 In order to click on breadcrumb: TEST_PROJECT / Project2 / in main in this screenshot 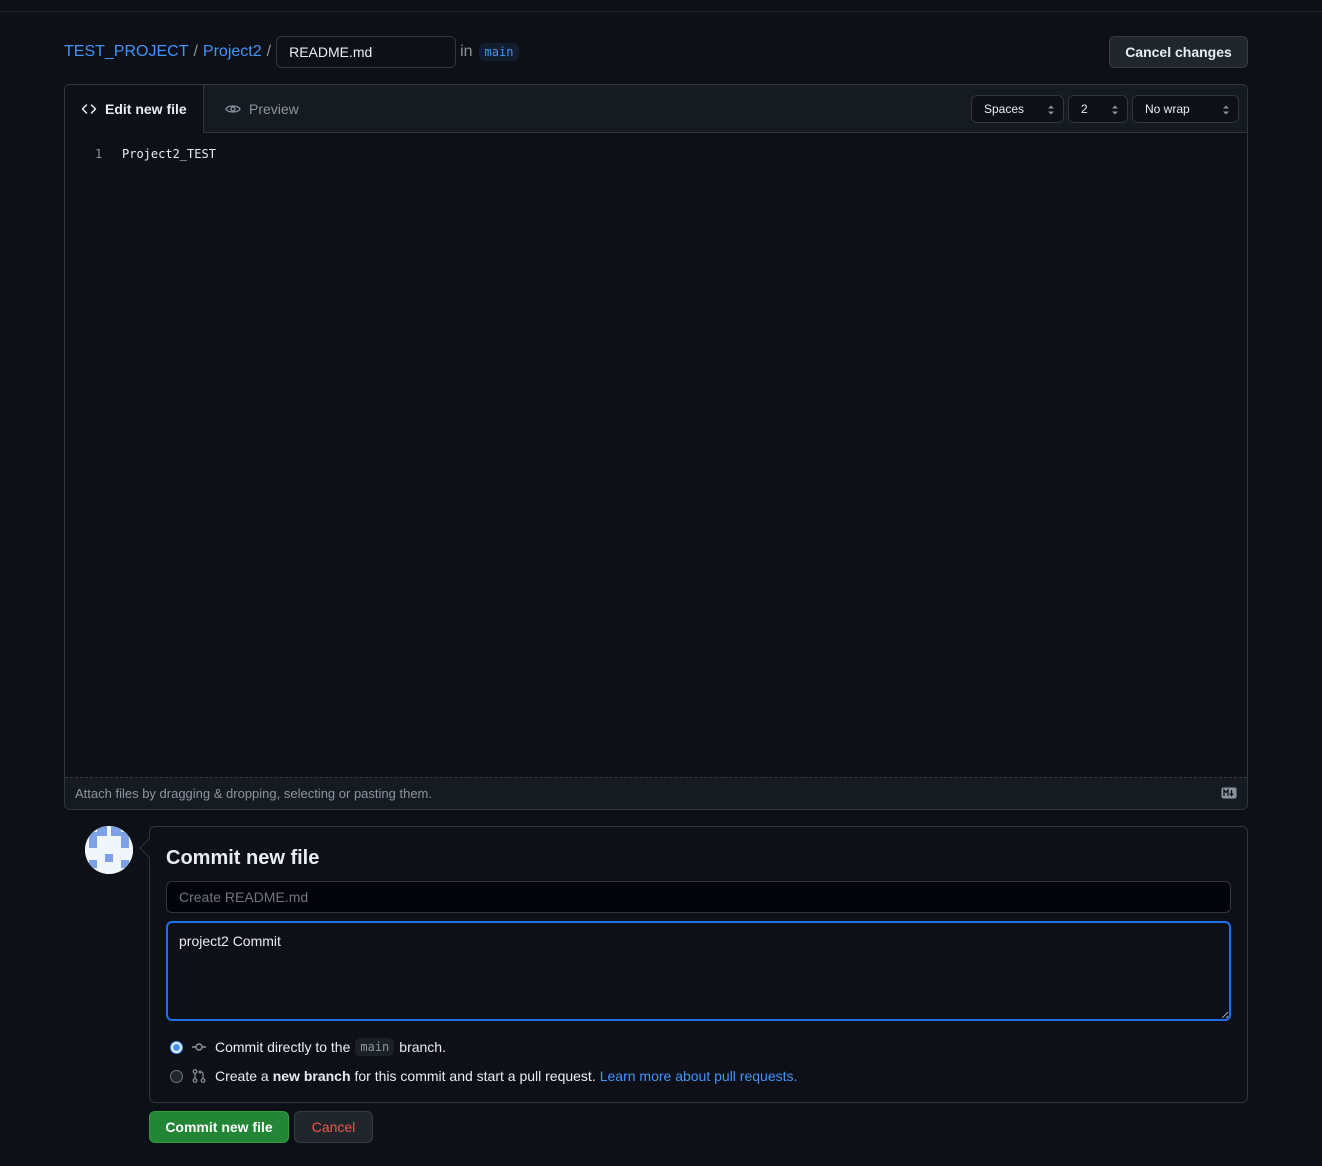, I will do `click(292, 52)`.